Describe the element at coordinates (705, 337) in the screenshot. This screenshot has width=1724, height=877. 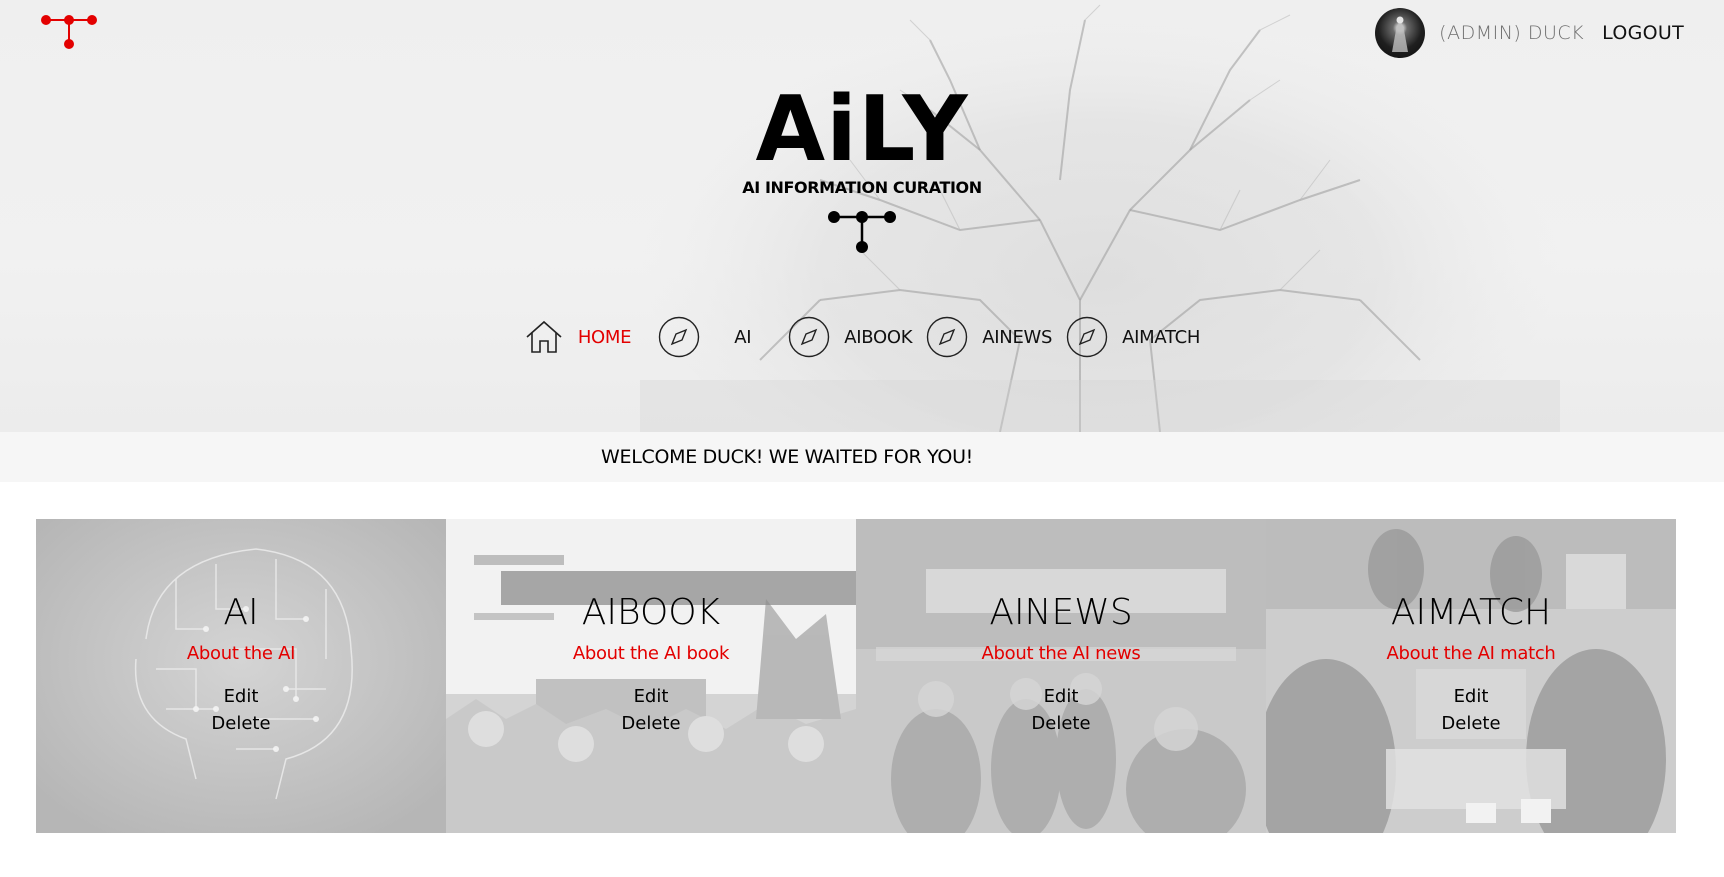
I see `nav-item-ai: AI` at that location.